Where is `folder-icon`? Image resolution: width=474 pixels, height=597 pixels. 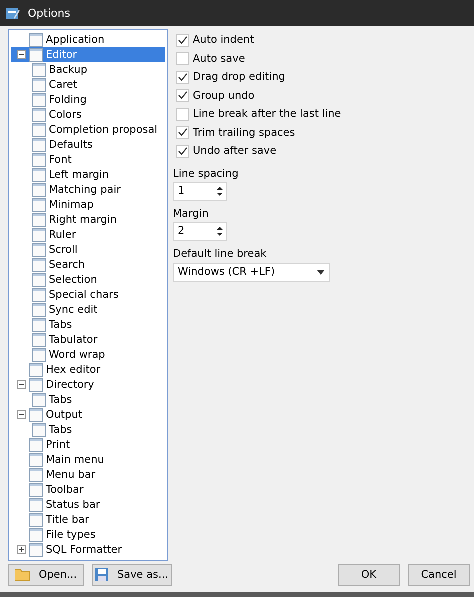 folder-icon is located at coordinates (22, 575).